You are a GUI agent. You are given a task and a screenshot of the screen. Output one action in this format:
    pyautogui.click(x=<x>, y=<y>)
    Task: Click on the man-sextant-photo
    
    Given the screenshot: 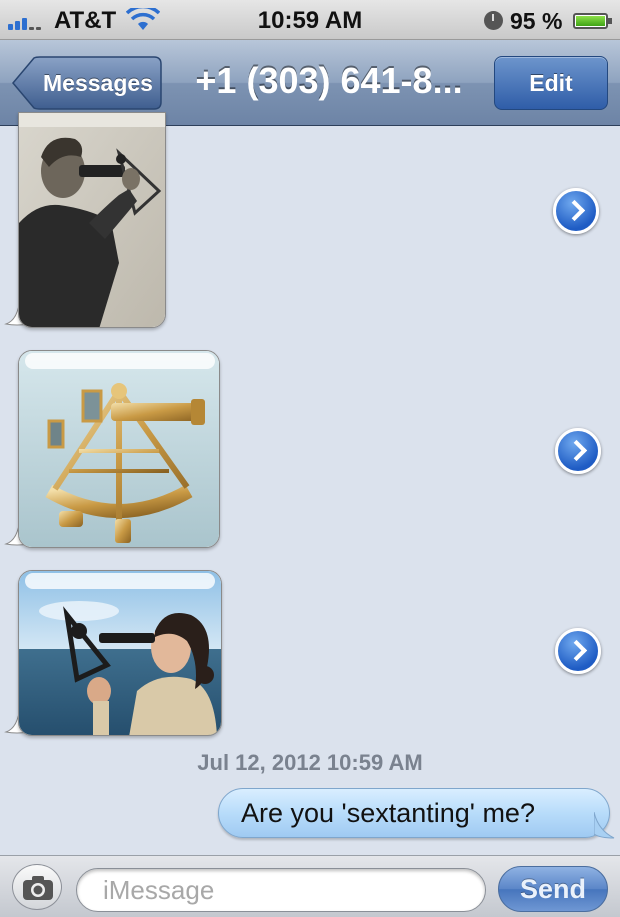 What is the action you would take?
    pyautogui.click(x=92, y=220)
    